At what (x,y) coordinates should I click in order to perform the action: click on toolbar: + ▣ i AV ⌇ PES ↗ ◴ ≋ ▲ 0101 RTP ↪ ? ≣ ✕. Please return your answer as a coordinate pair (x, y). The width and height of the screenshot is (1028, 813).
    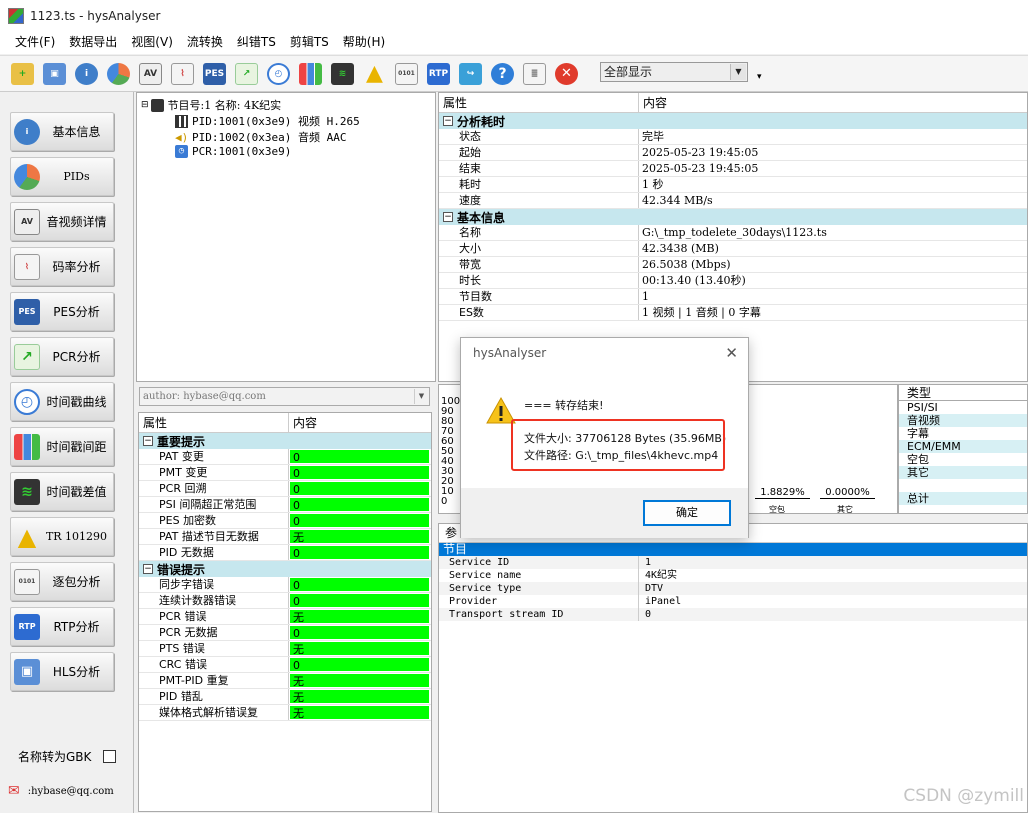
    Looking at the image, I should click on (514, 73).